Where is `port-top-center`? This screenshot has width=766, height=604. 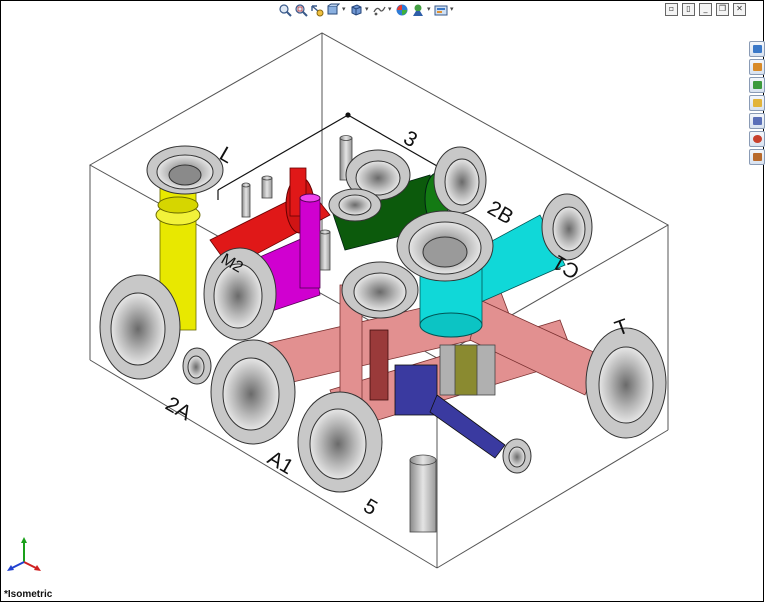 port-top-center is located at coordinates (445, 246).